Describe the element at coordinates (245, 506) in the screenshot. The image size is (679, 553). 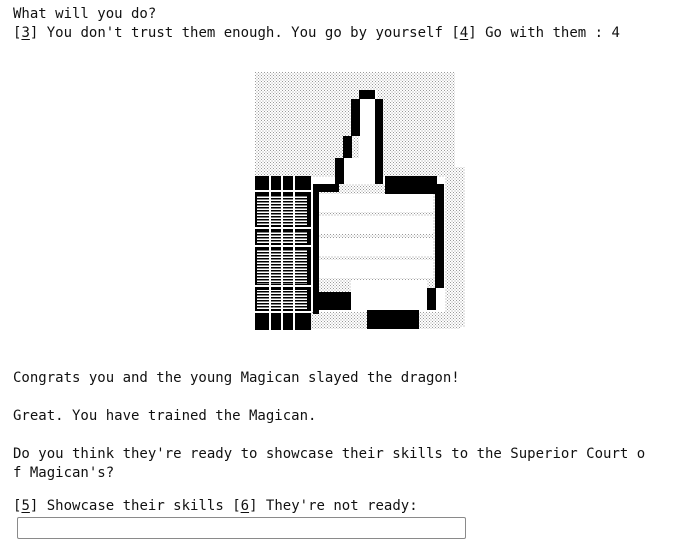
I see `option-key-6: 6` at that location.